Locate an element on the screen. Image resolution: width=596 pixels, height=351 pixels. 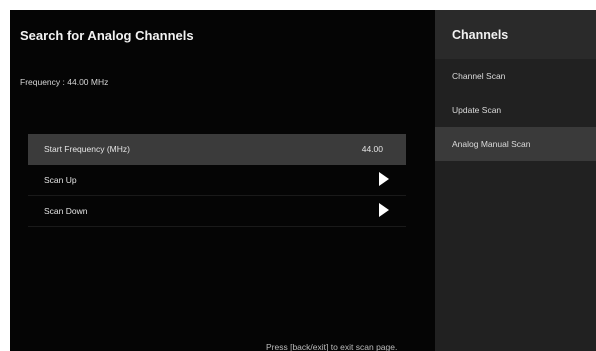
side-panel-title: Channels is located at coordinates (480, 35).